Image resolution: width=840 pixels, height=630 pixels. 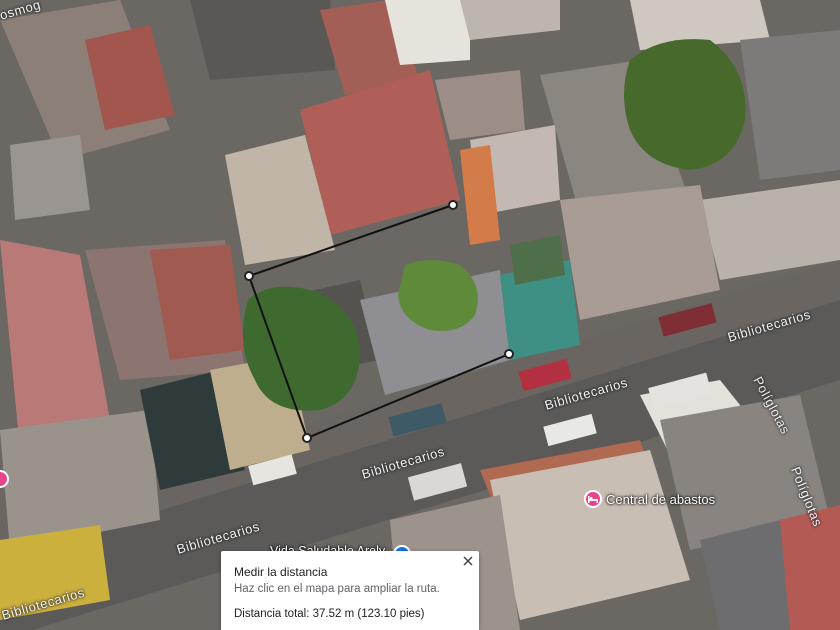 What do you see at coordinates (593, 499) in the screenshot?
I see `hotel-bed-icon` at bounding box center [593, 499].